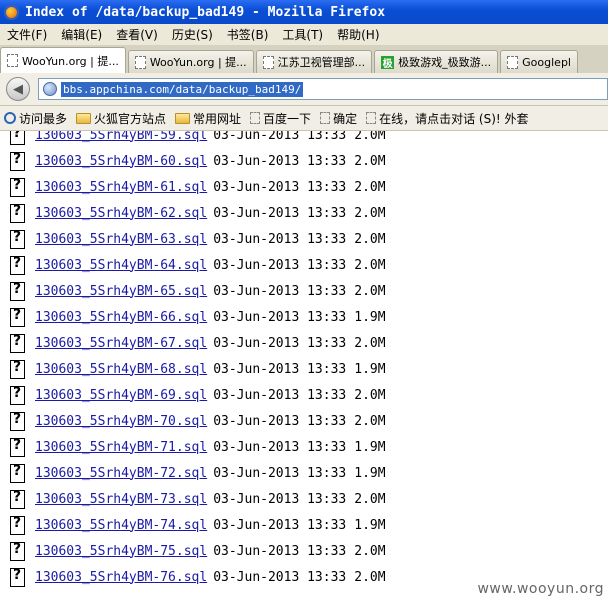 The height and width of the screenshot is (600, 608). I want to click on menu-item: 编辑(E), so click(81, 34).